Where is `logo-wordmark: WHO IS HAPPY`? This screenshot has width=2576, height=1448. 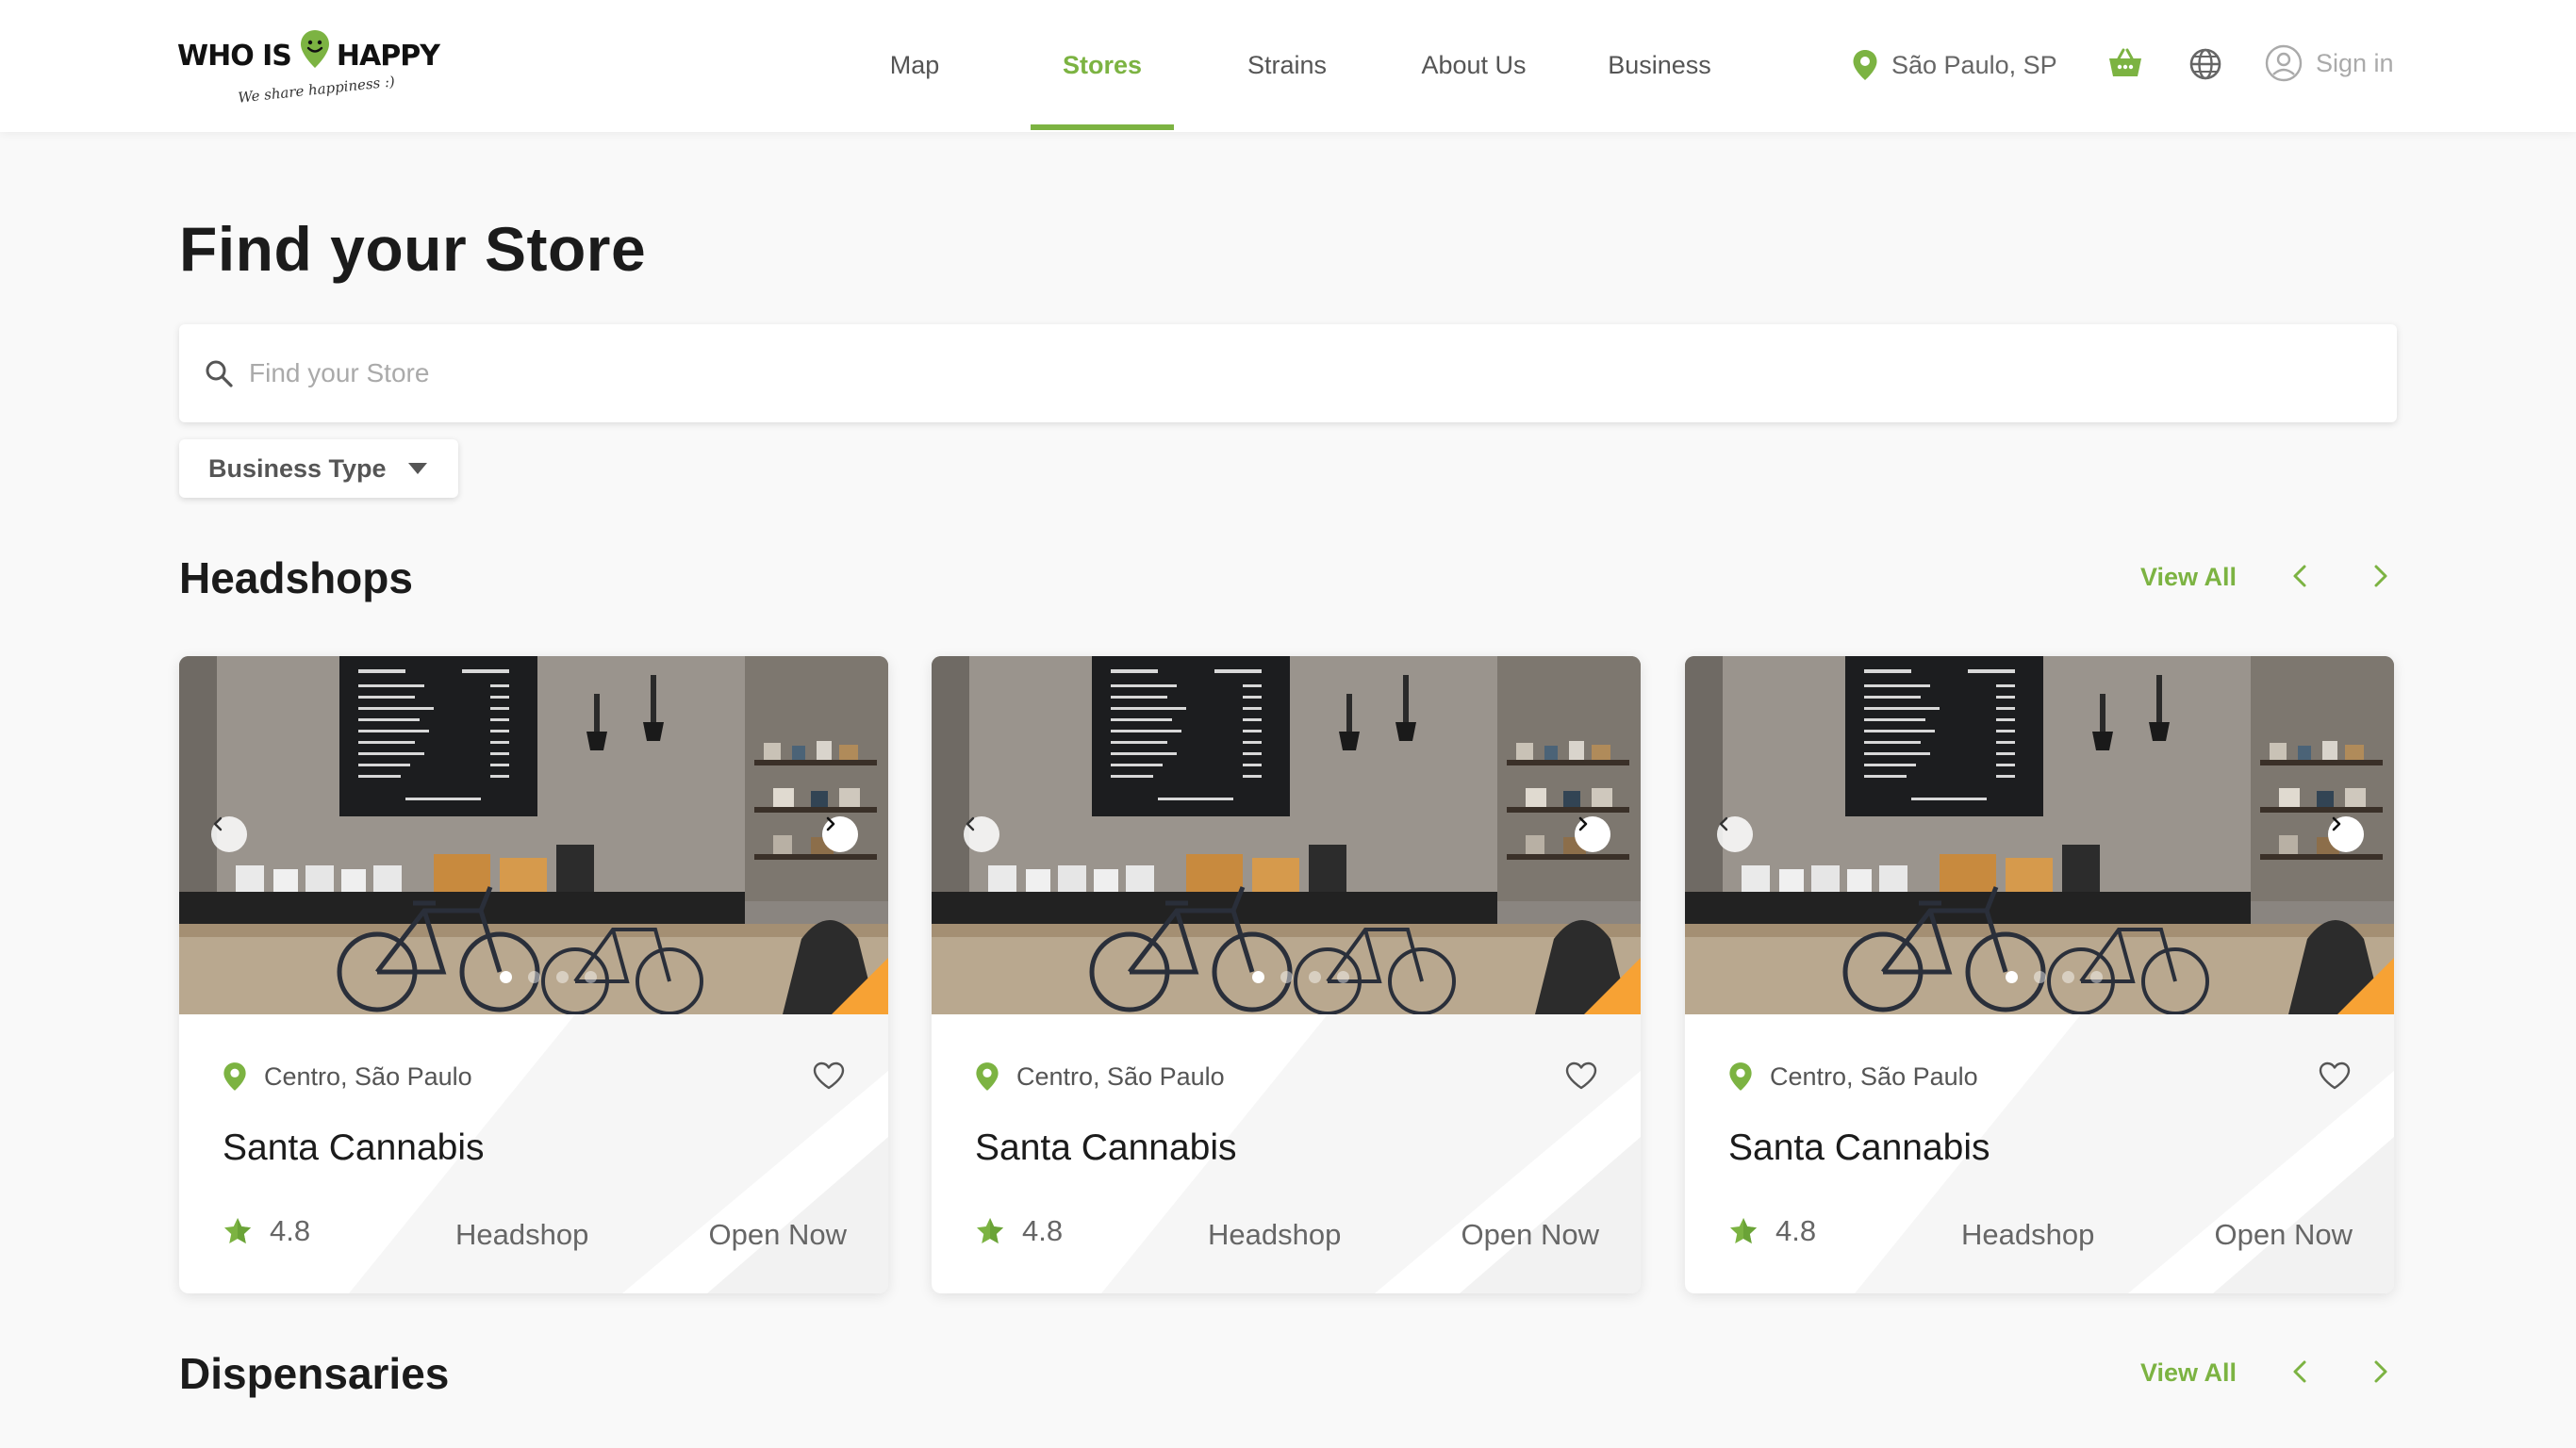 logo-wordmark: WHO IS HAPPY is located at coordinates (308, 51).